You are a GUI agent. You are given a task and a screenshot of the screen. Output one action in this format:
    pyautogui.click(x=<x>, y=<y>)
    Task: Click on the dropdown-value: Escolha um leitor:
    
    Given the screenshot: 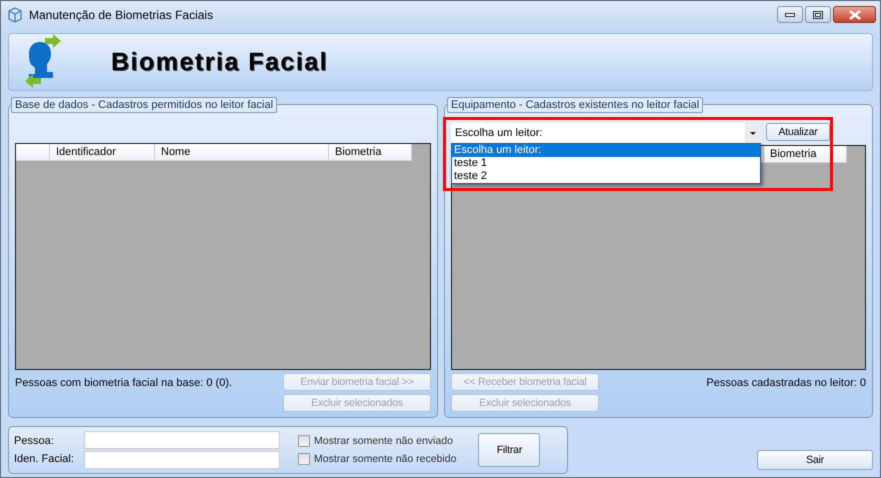 What is the action you would take?
    pyautogui.click(x=498, y=133)
    